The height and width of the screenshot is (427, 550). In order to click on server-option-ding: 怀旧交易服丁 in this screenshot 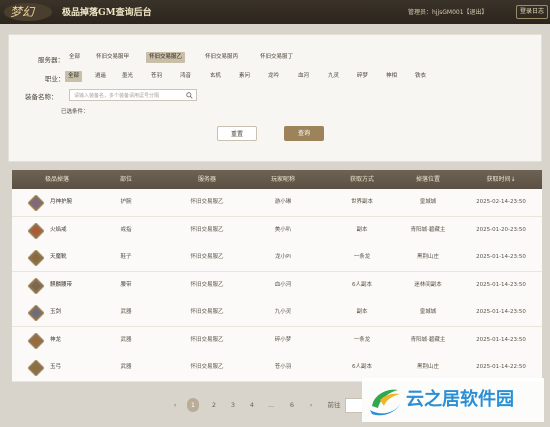, I will do `click(276, 57)`.